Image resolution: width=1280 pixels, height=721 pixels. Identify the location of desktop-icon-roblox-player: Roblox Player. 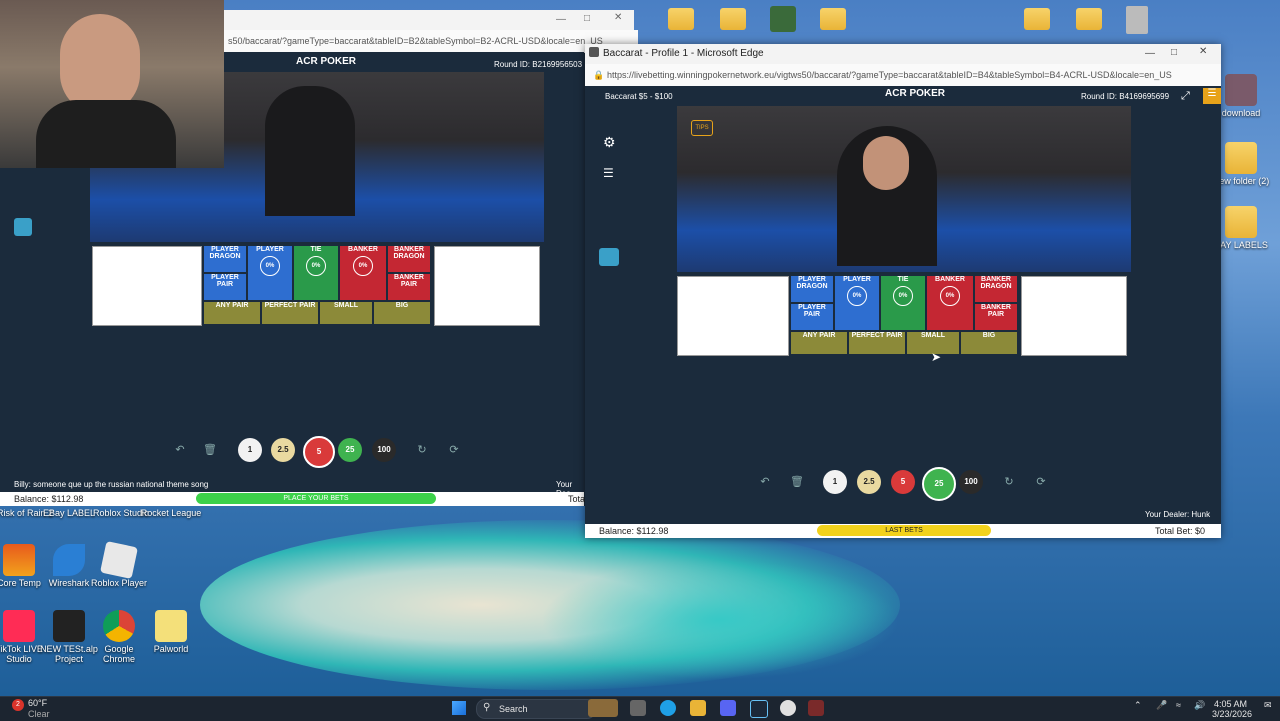
(119, 564).